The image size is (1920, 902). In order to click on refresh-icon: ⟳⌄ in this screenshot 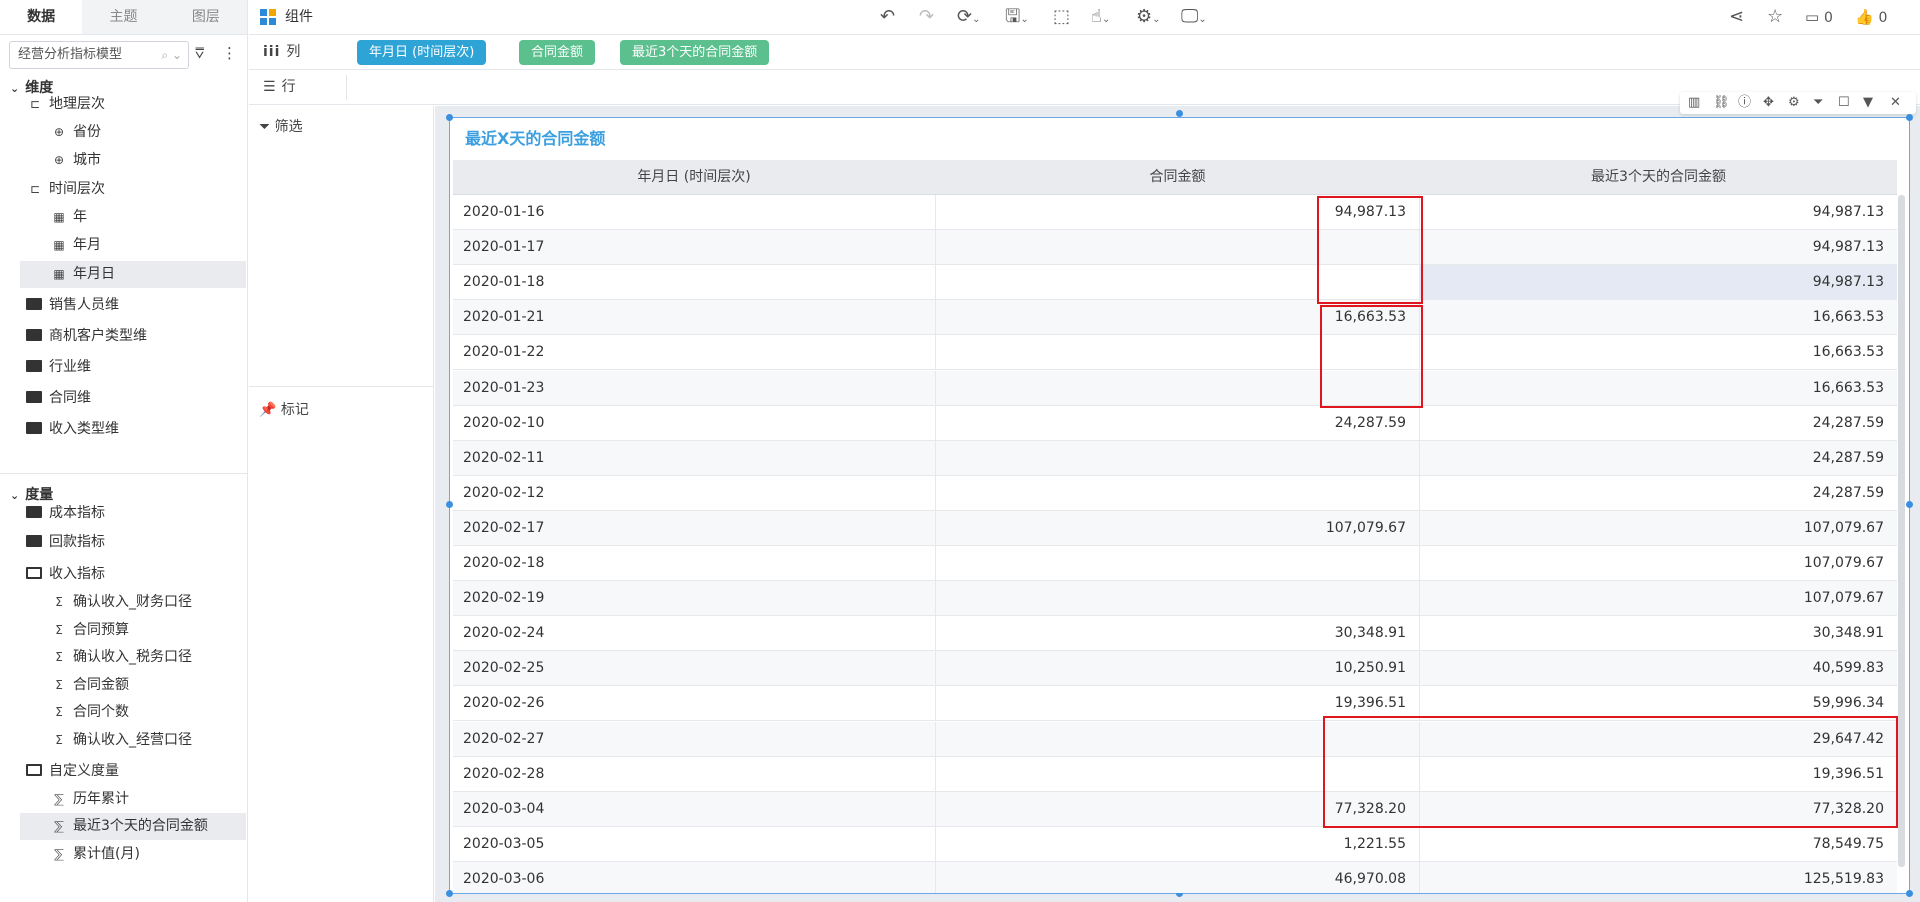, I will do `click(968, 18)`.